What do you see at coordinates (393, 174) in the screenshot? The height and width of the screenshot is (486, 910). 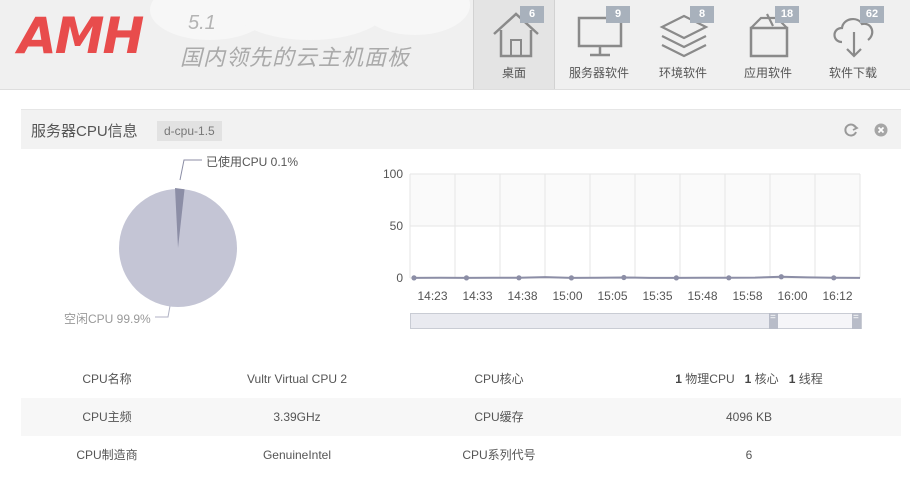 I see `y-tick-label: 100` at bounding box center [393, 174].